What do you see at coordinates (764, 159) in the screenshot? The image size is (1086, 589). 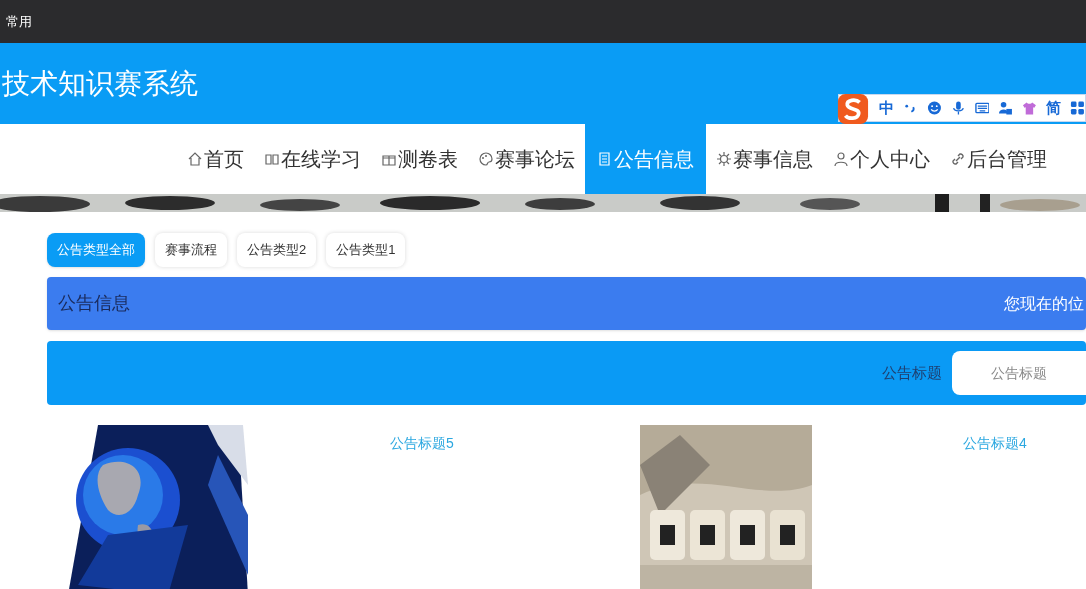 I see `nav-item: 赛事信息` at bounding box center [764, 159].